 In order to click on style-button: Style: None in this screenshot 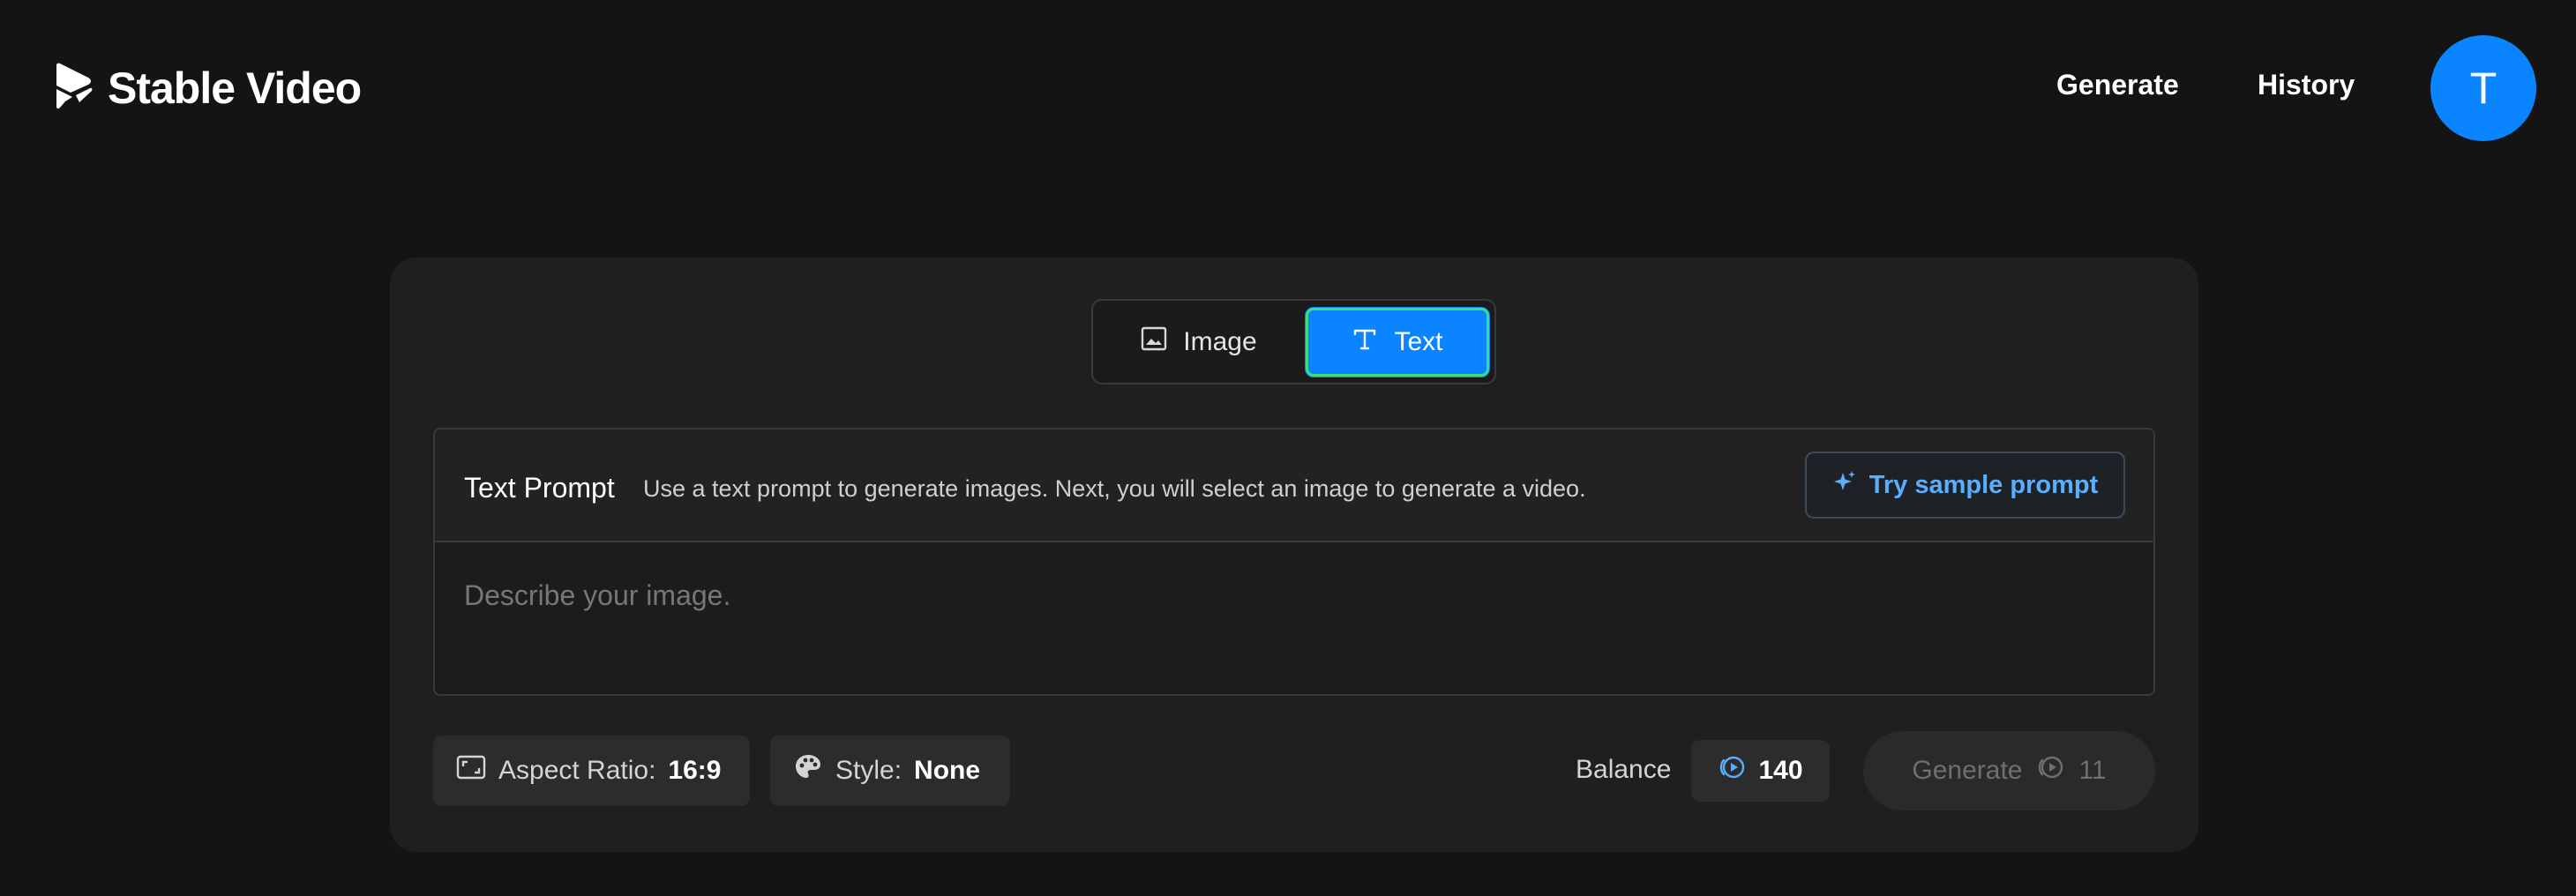, I will do `click(890, 770)`.